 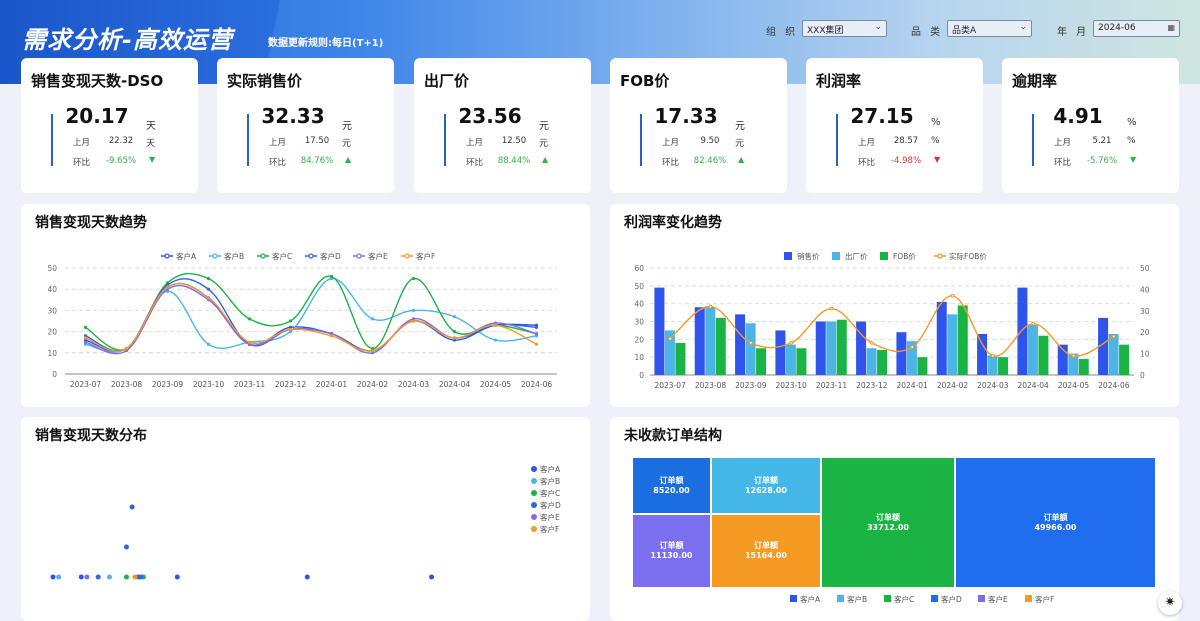 I want to click on kpi-last-value: 22.32, so click(x=121, y=141).